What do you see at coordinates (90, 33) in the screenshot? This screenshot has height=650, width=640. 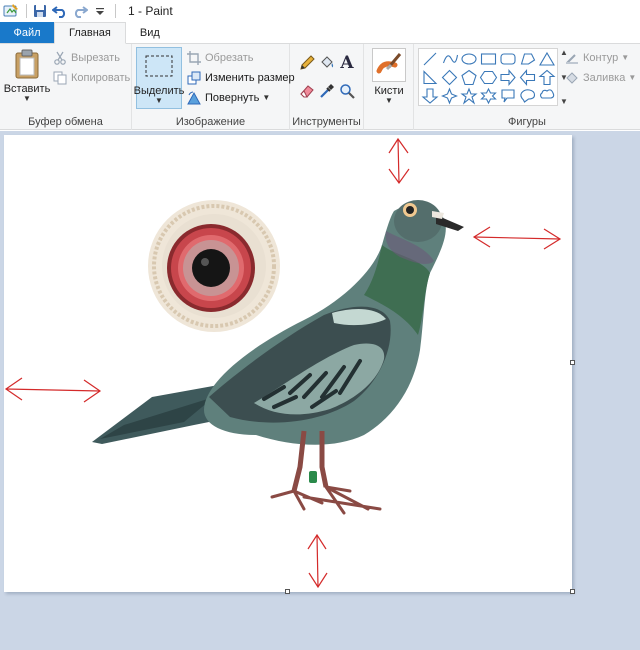 I see `tab-home: Главная` at bounding box center [90, 33].